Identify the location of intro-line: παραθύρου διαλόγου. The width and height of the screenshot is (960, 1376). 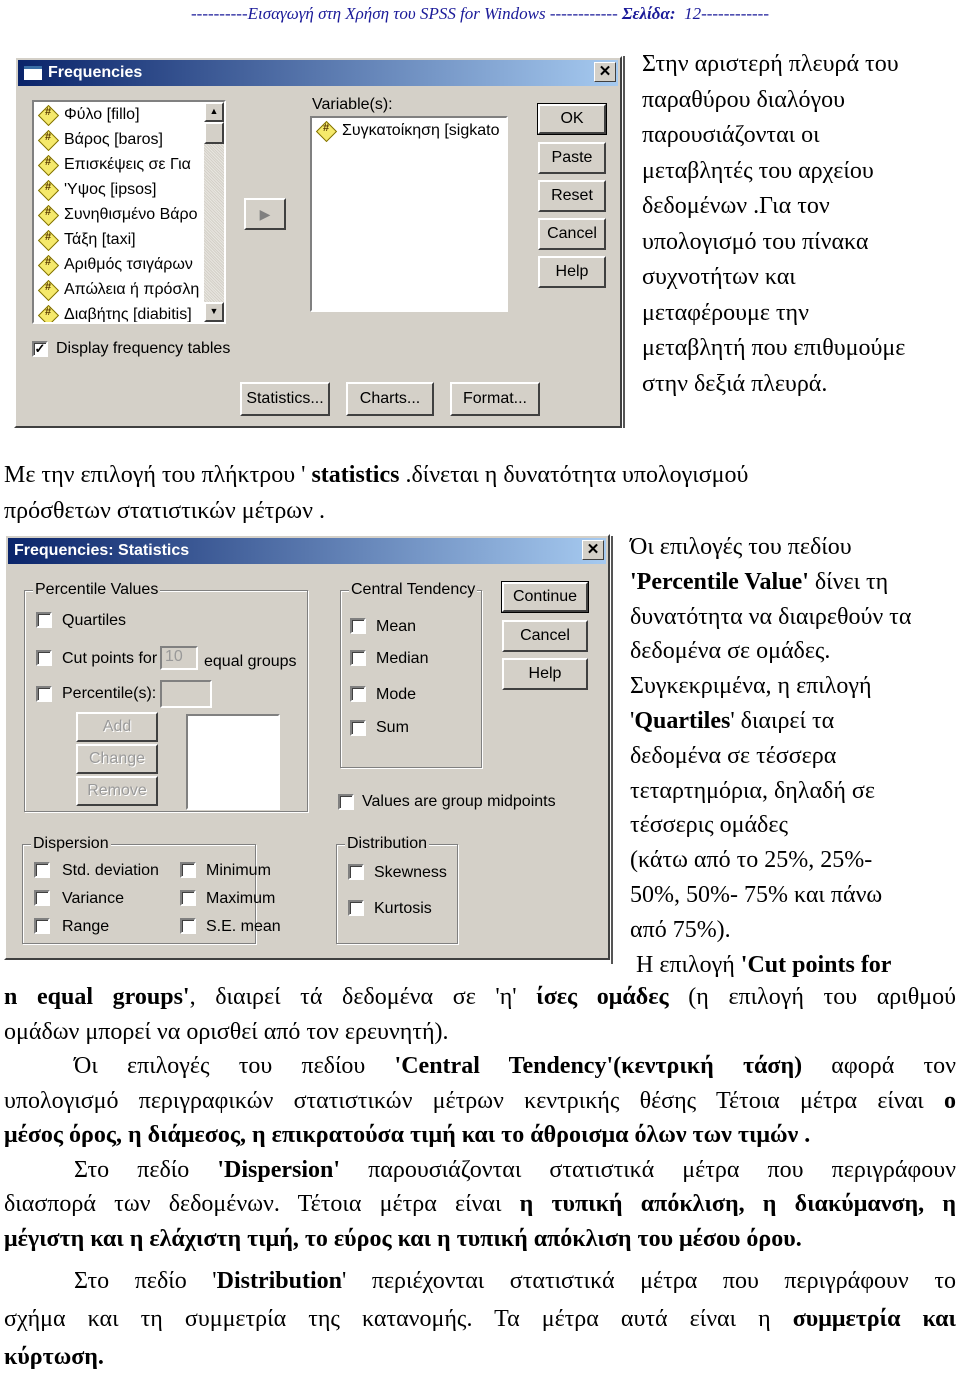
(743, 99).